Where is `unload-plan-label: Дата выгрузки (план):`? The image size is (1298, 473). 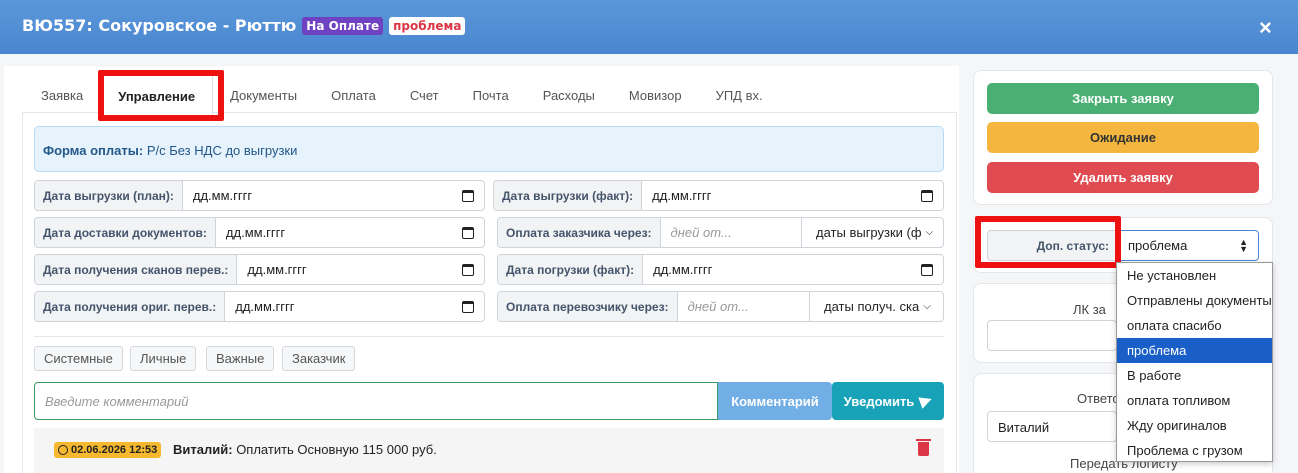
unload-plan-label: Дата выгрузки (план): is located at coordinates (109, 195).